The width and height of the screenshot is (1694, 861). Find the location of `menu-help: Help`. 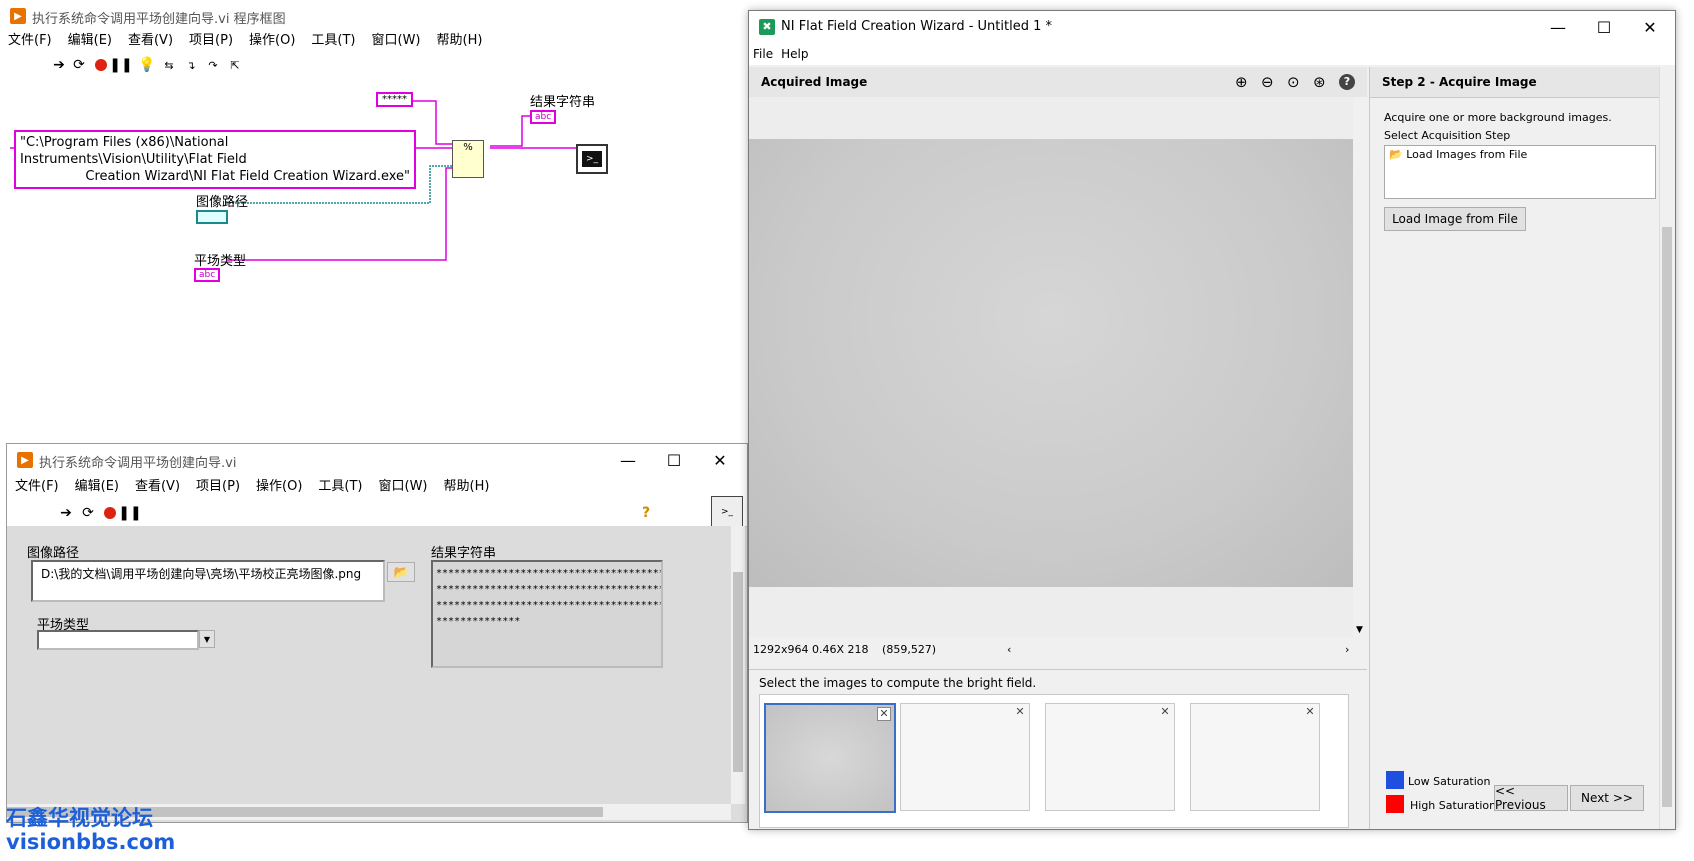

menu-help: Help is located at coordinates (794, 54).